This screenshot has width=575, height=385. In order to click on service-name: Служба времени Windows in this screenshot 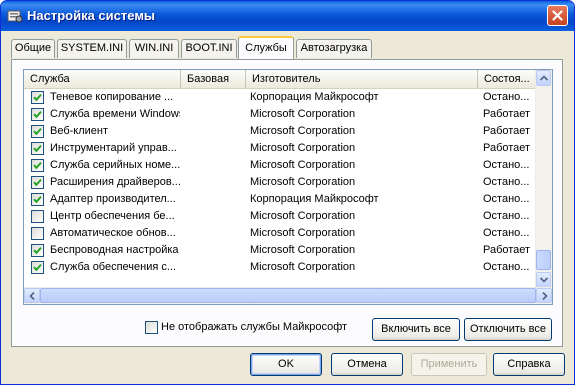, I will do `click(115, 114)`.